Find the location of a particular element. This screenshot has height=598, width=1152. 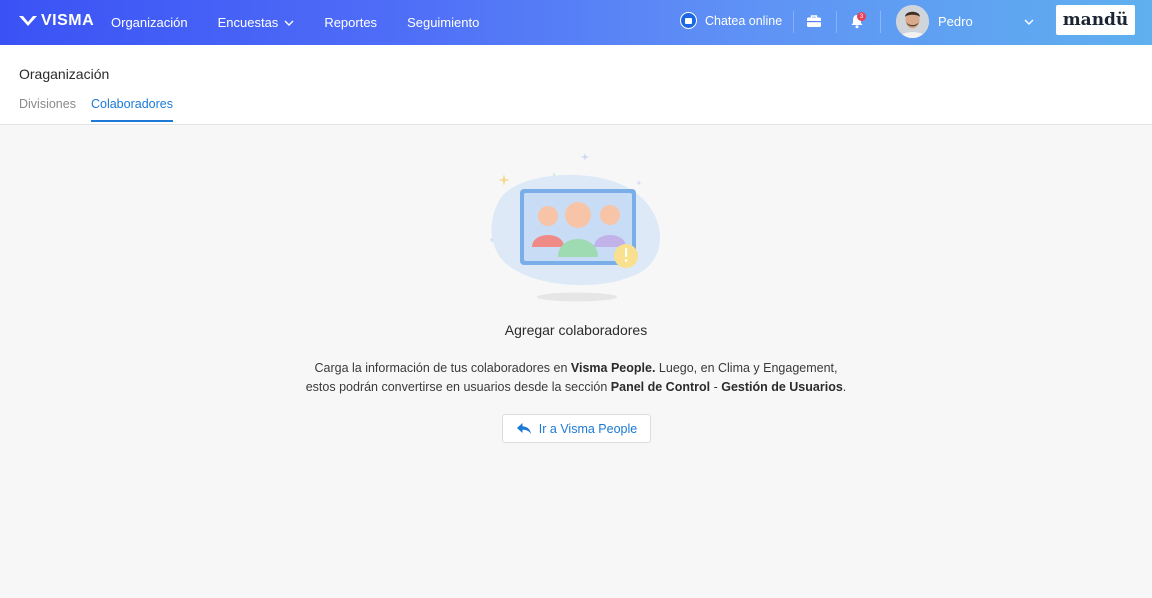

nav-item-label: Seguimiento is located at coordinates (443, 22).